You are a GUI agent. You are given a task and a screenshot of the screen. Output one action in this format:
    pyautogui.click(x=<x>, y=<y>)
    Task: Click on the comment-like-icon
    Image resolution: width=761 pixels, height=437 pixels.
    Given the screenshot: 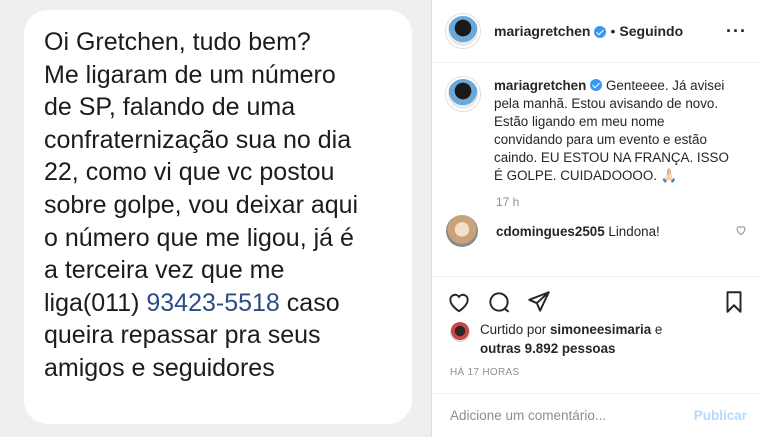 What is the action you would take?
    pyautogui.click(x=741, y=231)
    